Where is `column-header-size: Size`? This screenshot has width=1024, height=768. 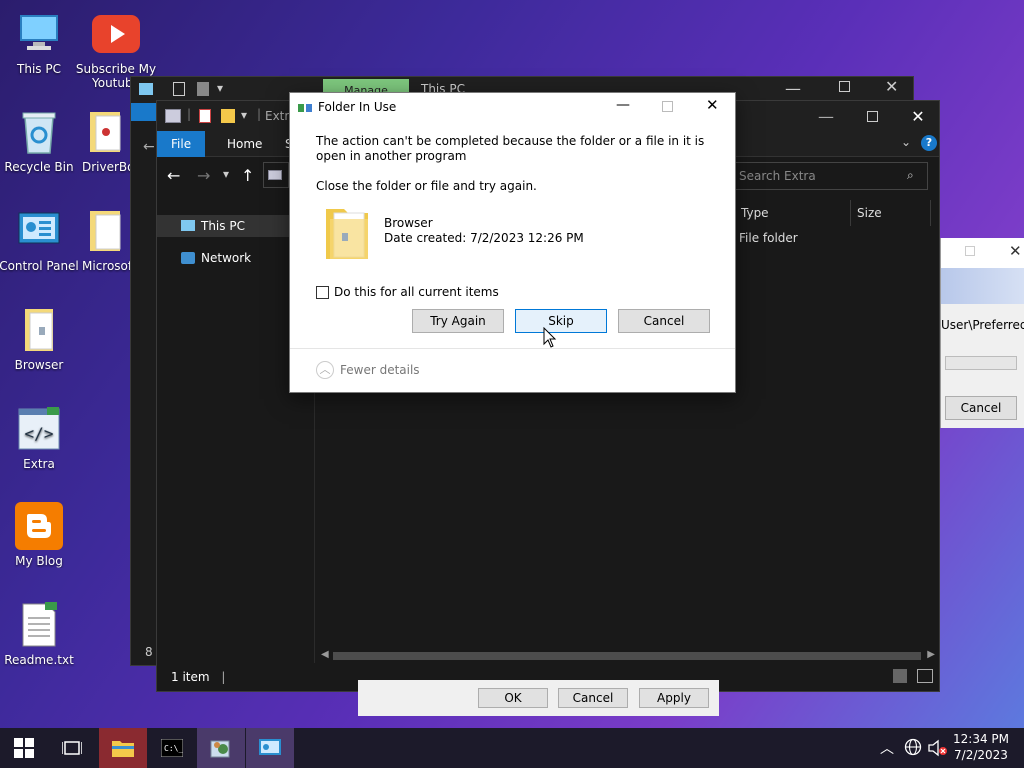
column-header-size: Size is located at coordinates (891, 213).